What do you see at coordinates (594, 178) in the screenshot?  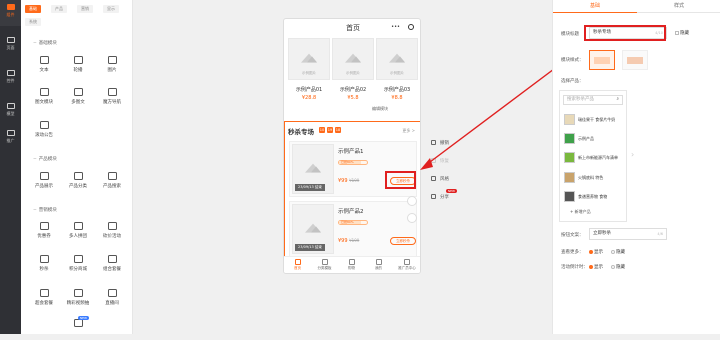 I see `product-list-item: 火锅底料 特色` at bounding box center [594, 178].